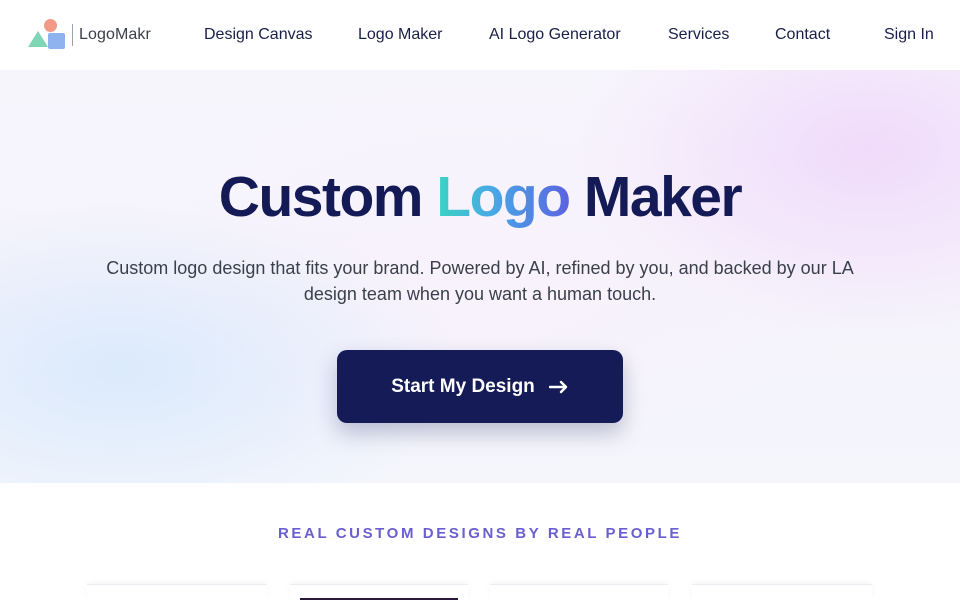 The image size is (960, 600). I want to click on arrow-right-icon, so click(558, 387).